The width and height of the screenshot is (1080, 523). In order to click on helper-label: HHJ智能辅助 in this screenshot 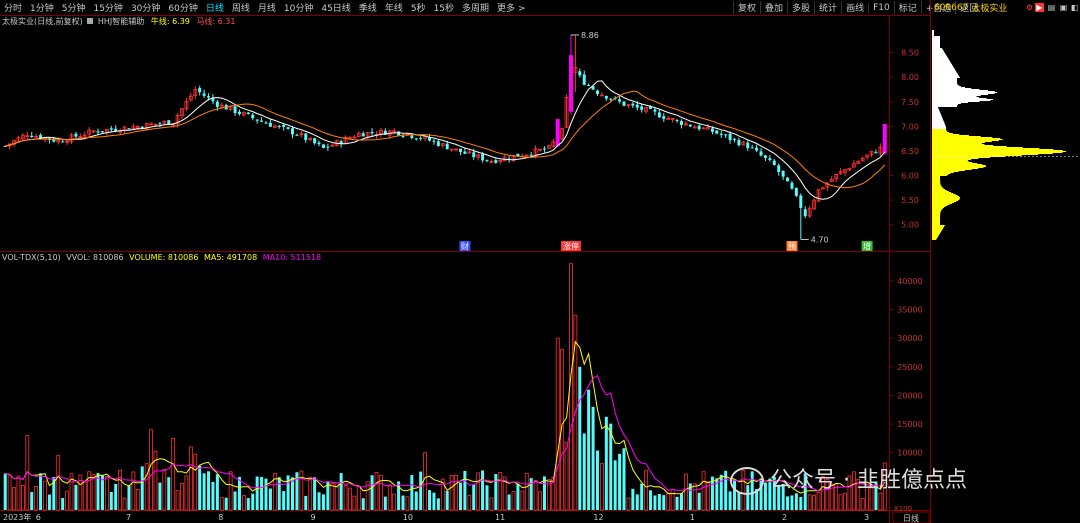, I will do `click(121, 21)`.